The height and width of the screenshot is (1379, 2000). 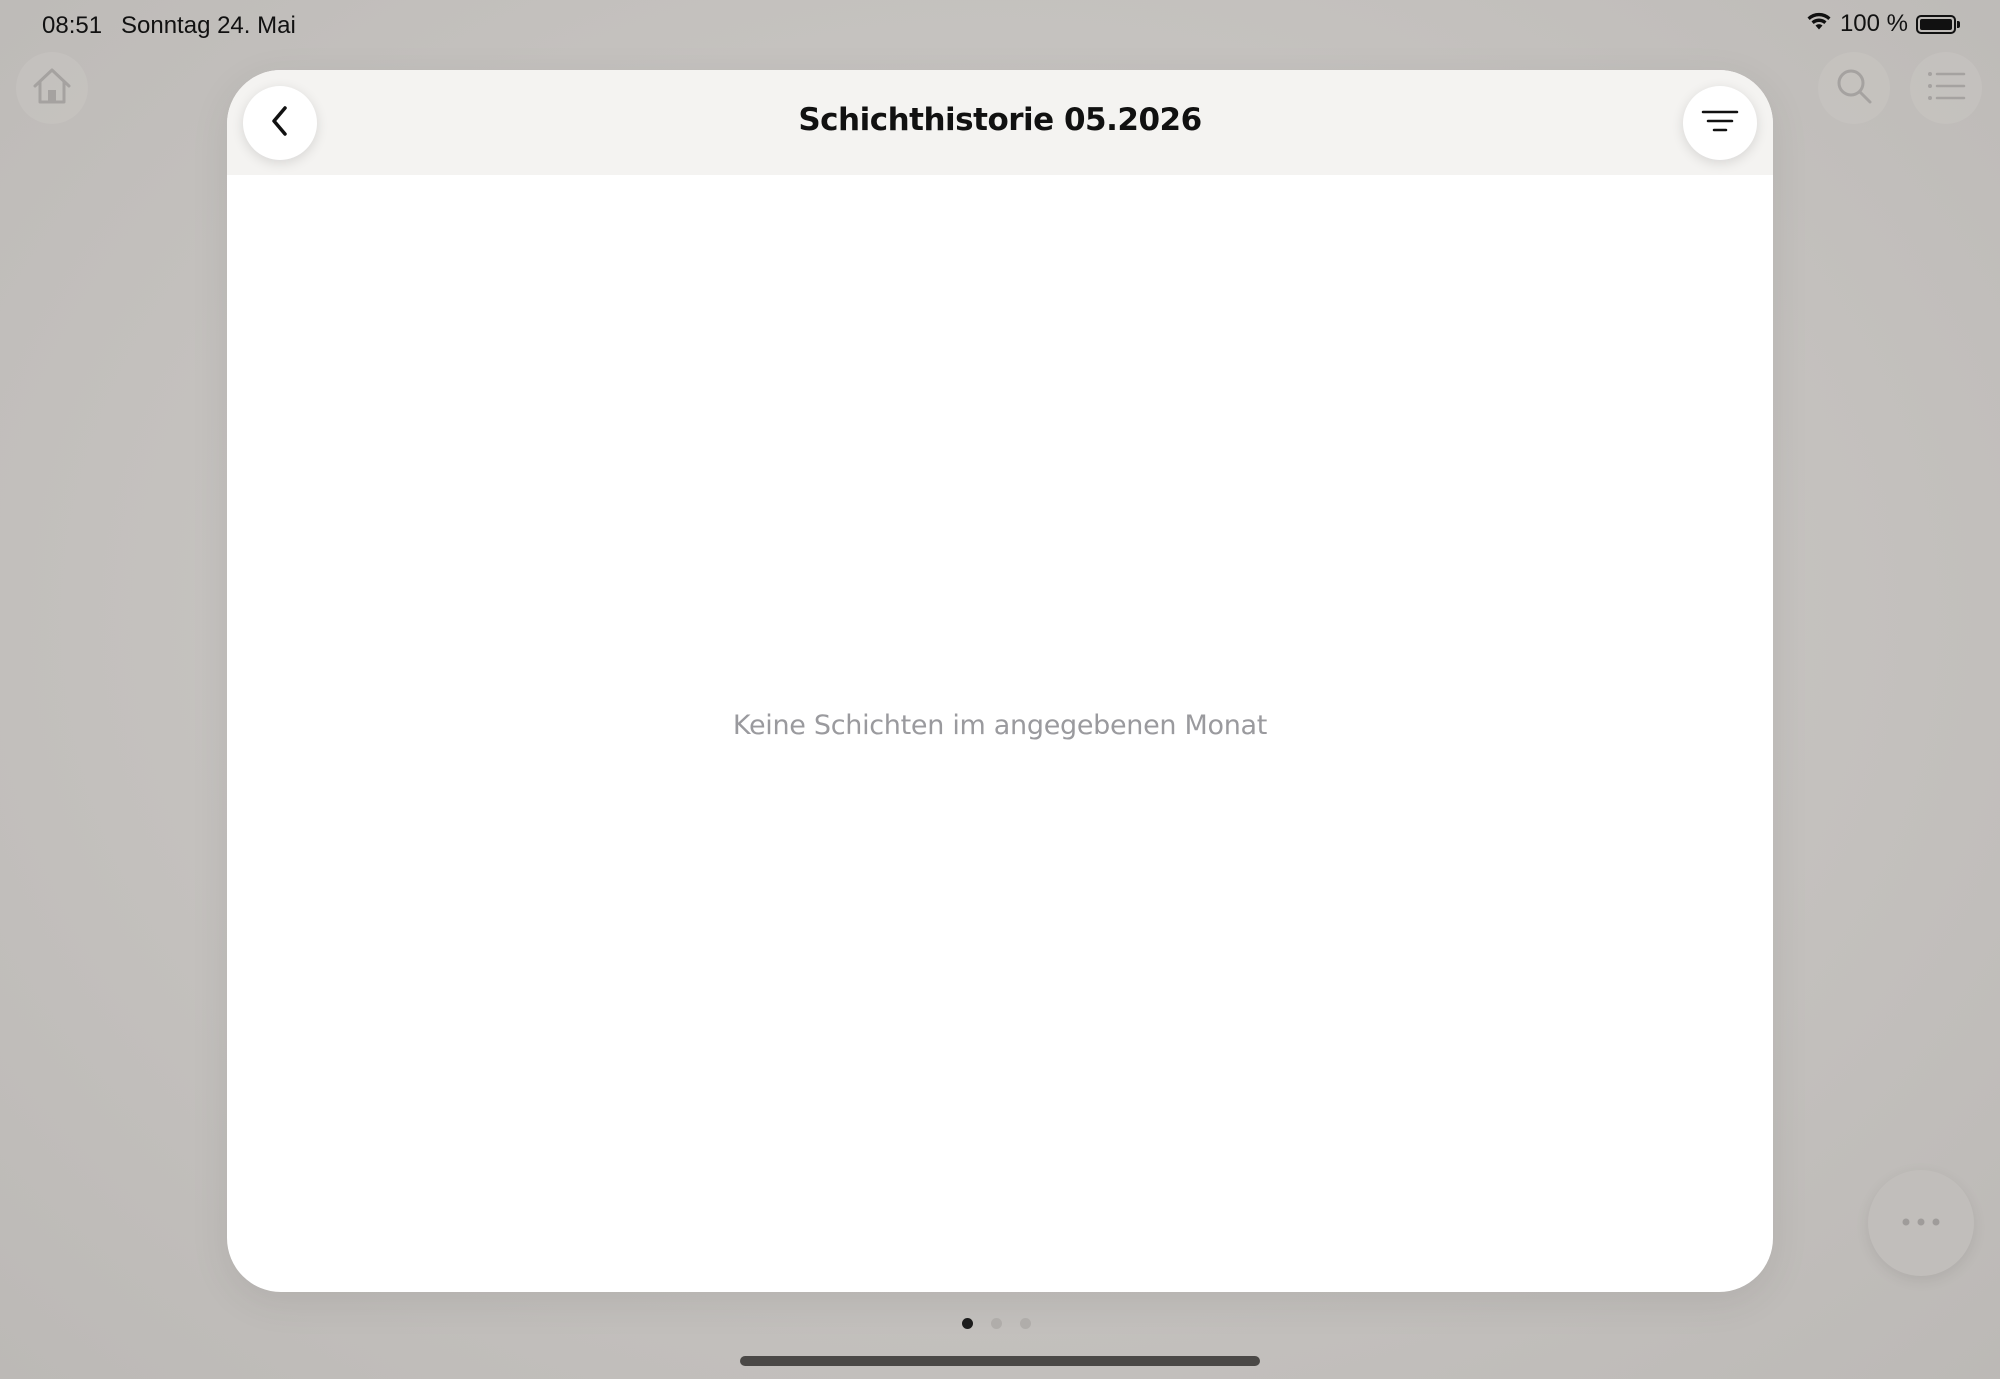 I want to click on status-bar: 08:51 Sonntag 24. Mai 100 %, so click(x=1000, y=26).